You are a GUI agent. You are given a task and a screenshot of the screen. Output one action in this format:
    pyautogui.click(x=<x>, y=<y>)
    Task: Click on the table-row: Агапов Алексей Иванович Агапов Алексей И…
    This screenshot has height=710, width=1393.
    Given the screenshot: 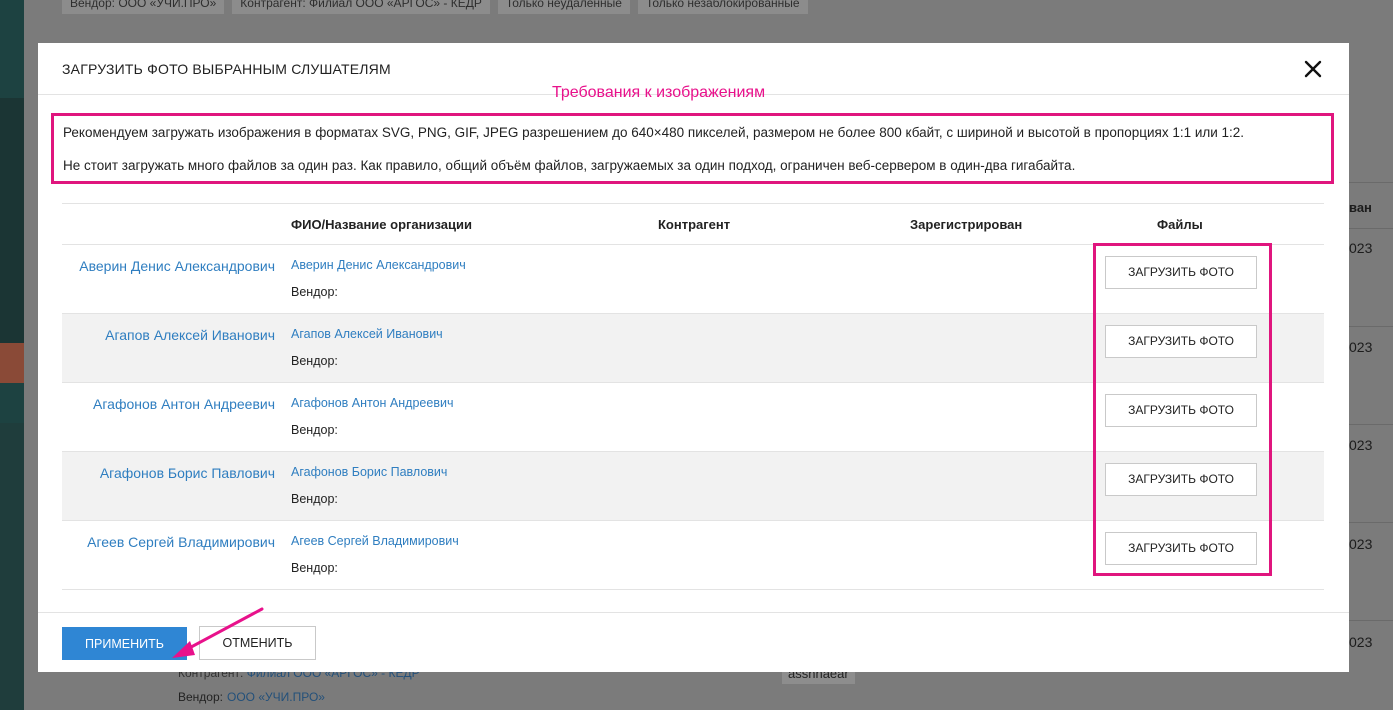 What is the action you would take?
    pyautogui.click(x=693, y=348)
    